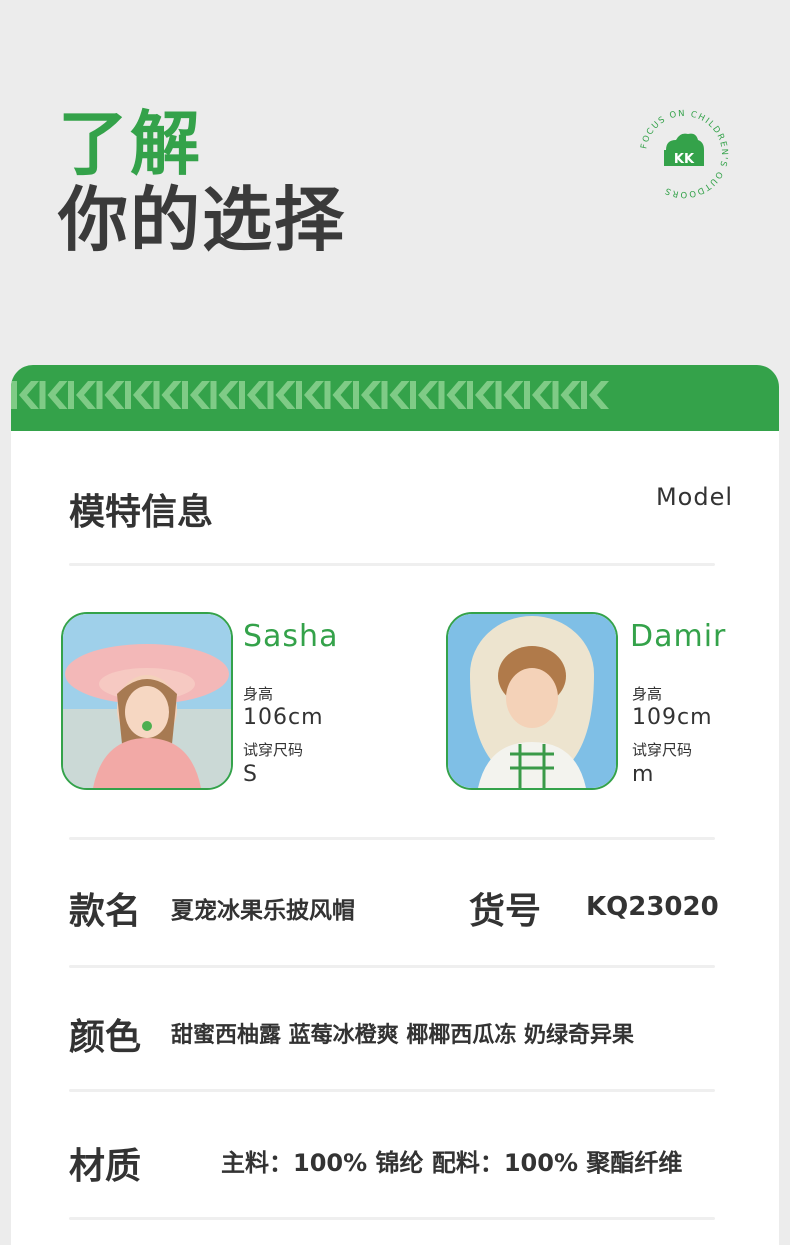 The width and height of the screenshot is (790, 1245). I want to click on logo-mark: KK, so click(684, 159).